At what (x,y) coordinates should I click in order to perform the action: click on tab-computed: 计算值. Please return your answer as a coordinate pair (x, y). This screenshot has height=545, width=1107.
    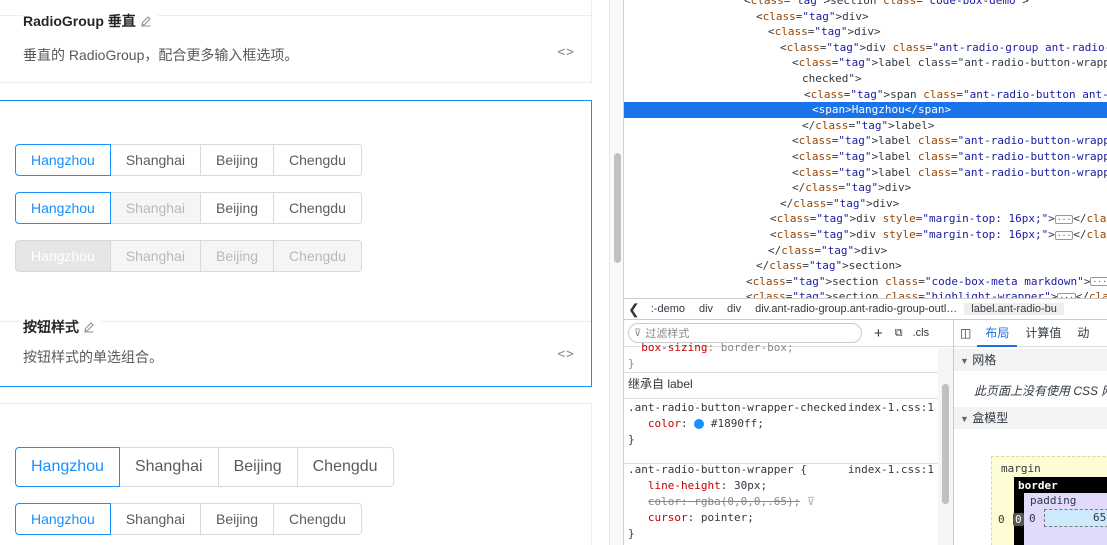
    Looking at the image, I should click on (1043, 333).